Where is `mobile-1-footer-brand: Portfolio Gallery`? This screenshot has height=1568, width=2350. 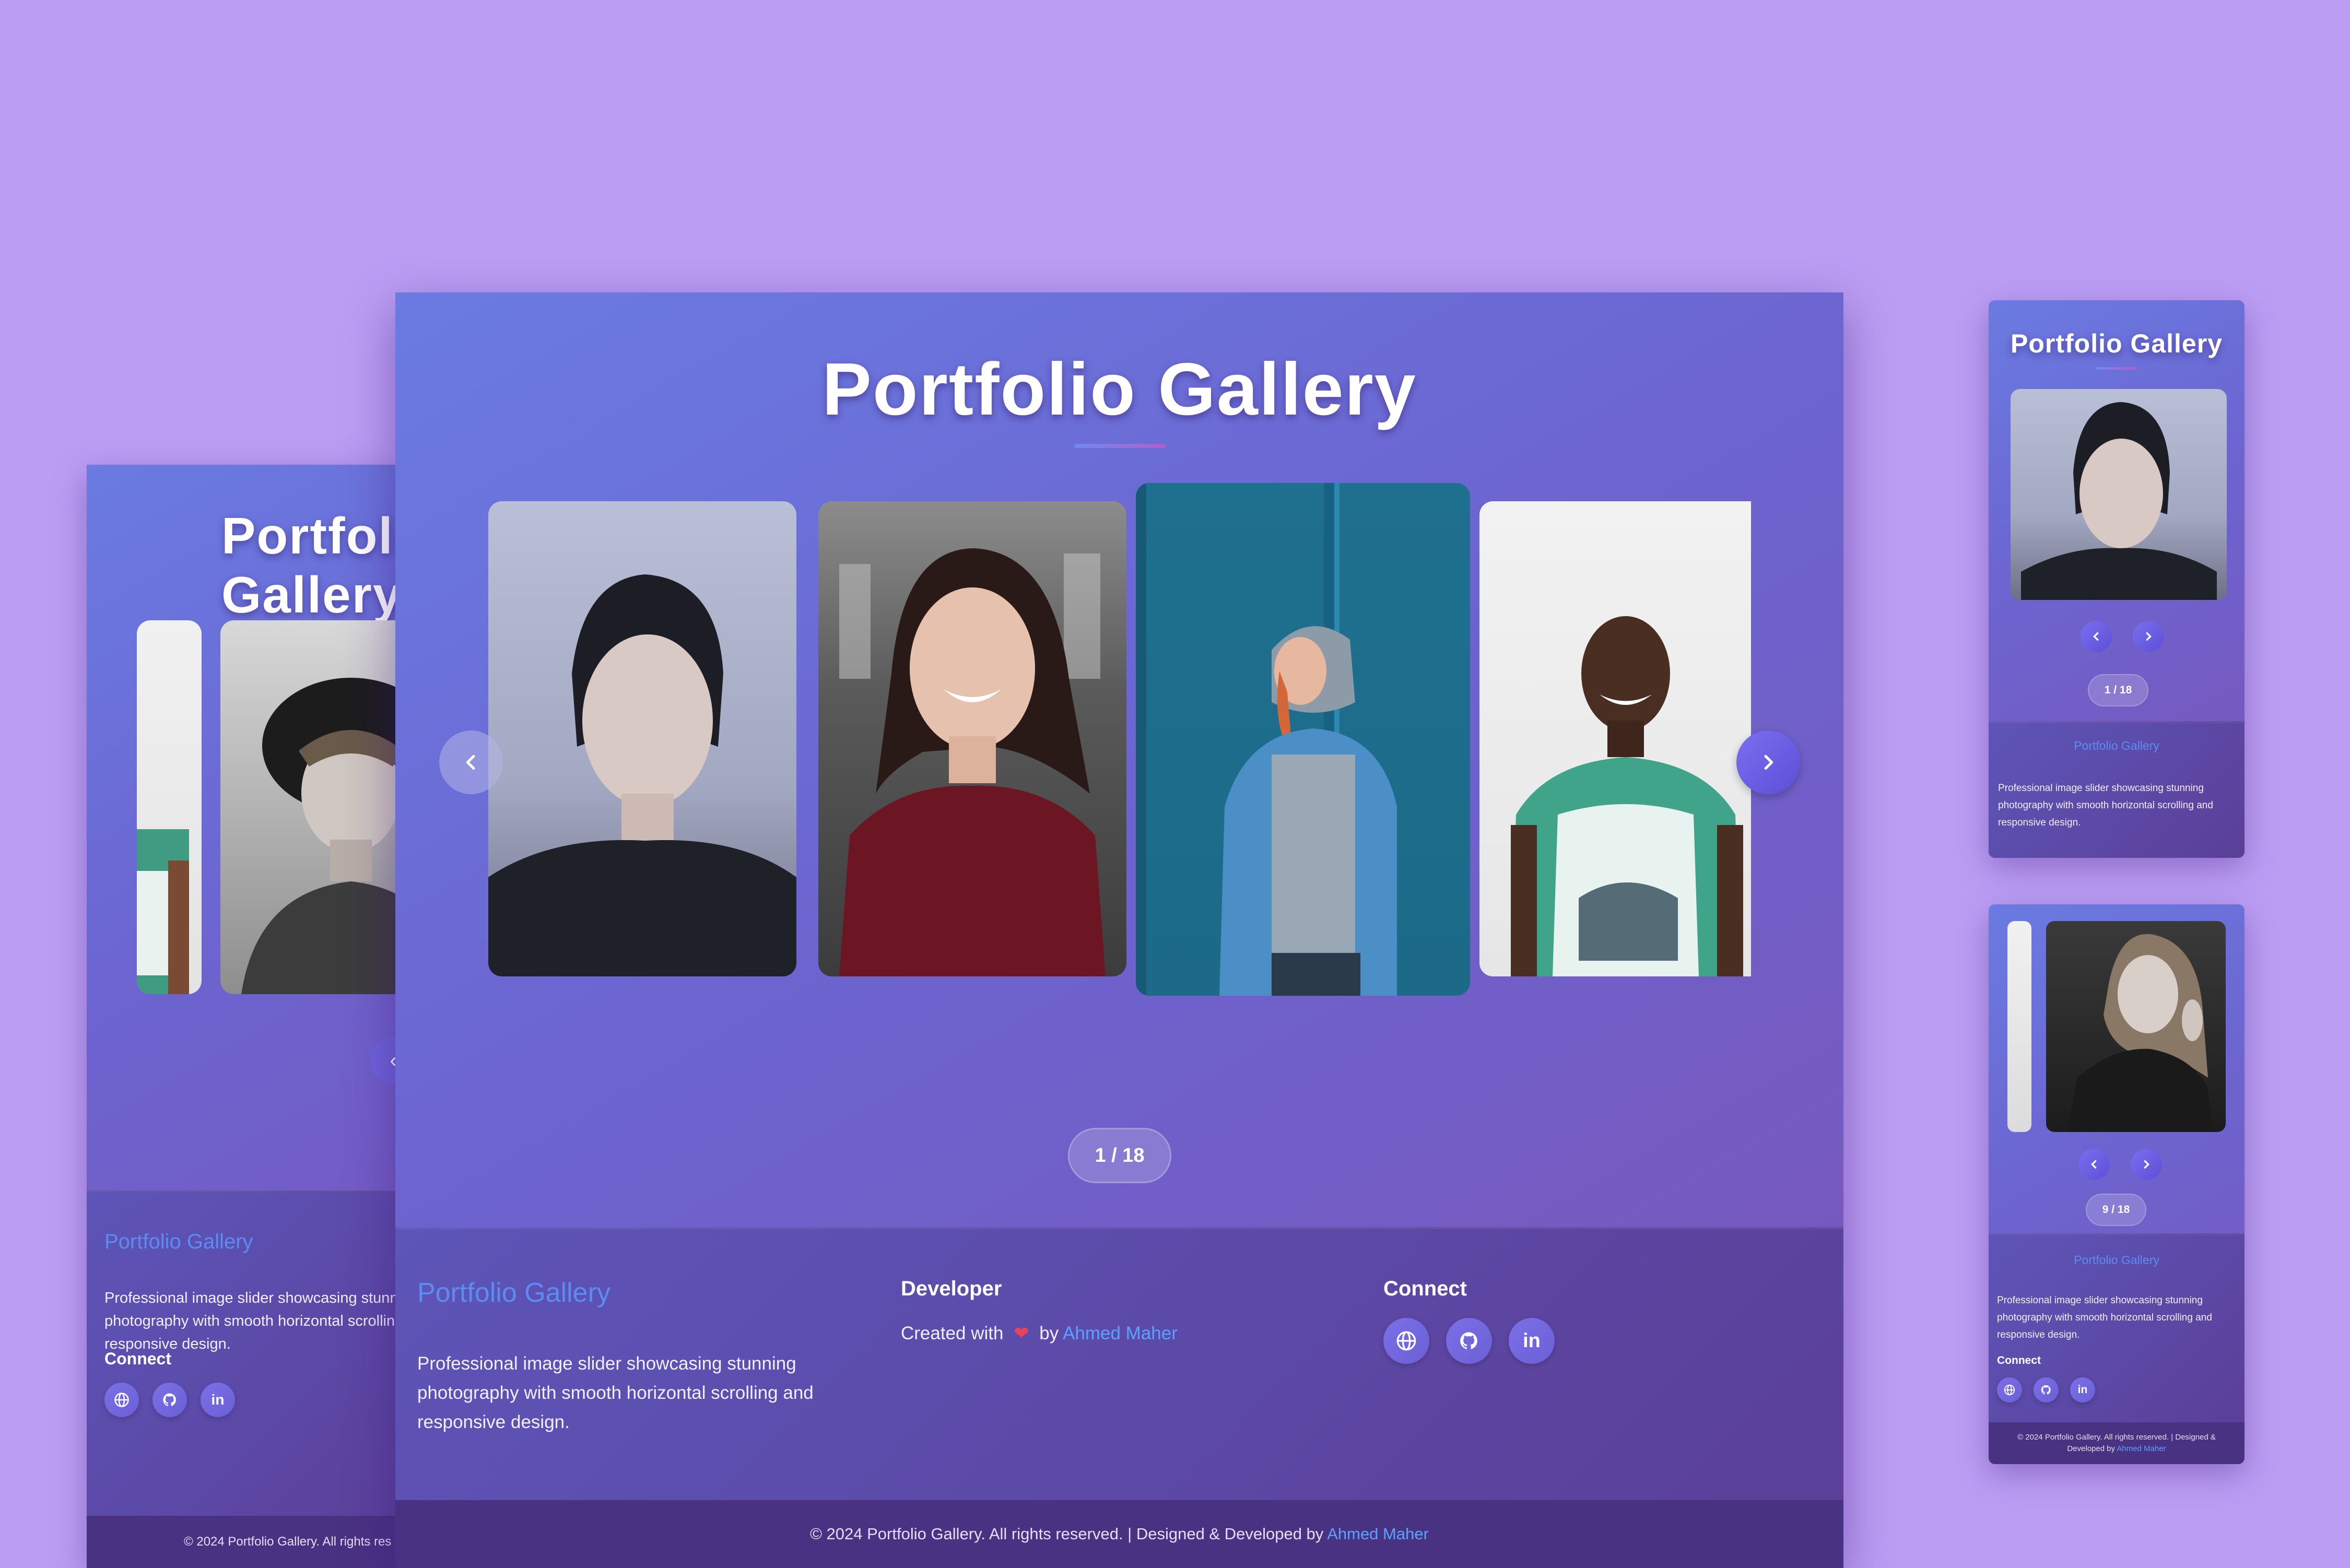 mobile-1-footer-brand: Portfolio Gallery is located at coordinates (2116, 745).